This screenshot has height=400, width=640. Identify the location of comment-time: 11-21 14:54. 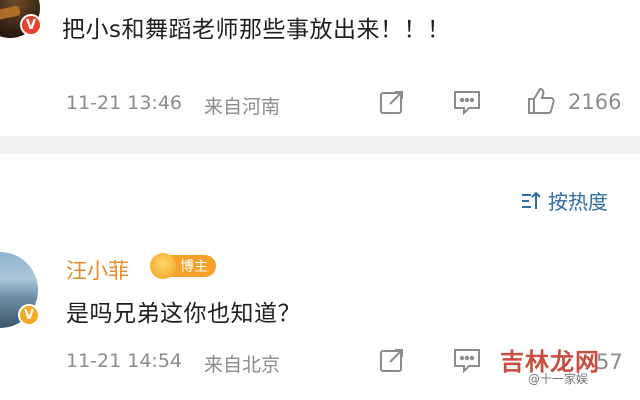
(124, 361).